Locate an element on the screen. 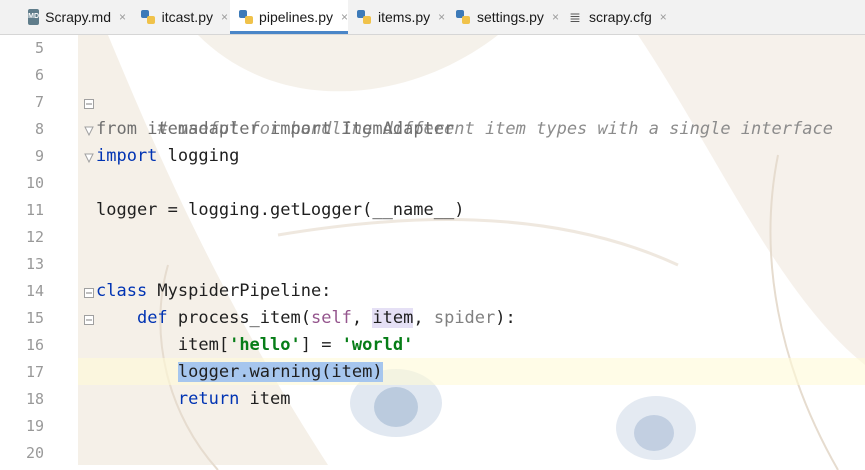  code-line-16: item['hello'] = 'world' is located at coordinates (254, 345).